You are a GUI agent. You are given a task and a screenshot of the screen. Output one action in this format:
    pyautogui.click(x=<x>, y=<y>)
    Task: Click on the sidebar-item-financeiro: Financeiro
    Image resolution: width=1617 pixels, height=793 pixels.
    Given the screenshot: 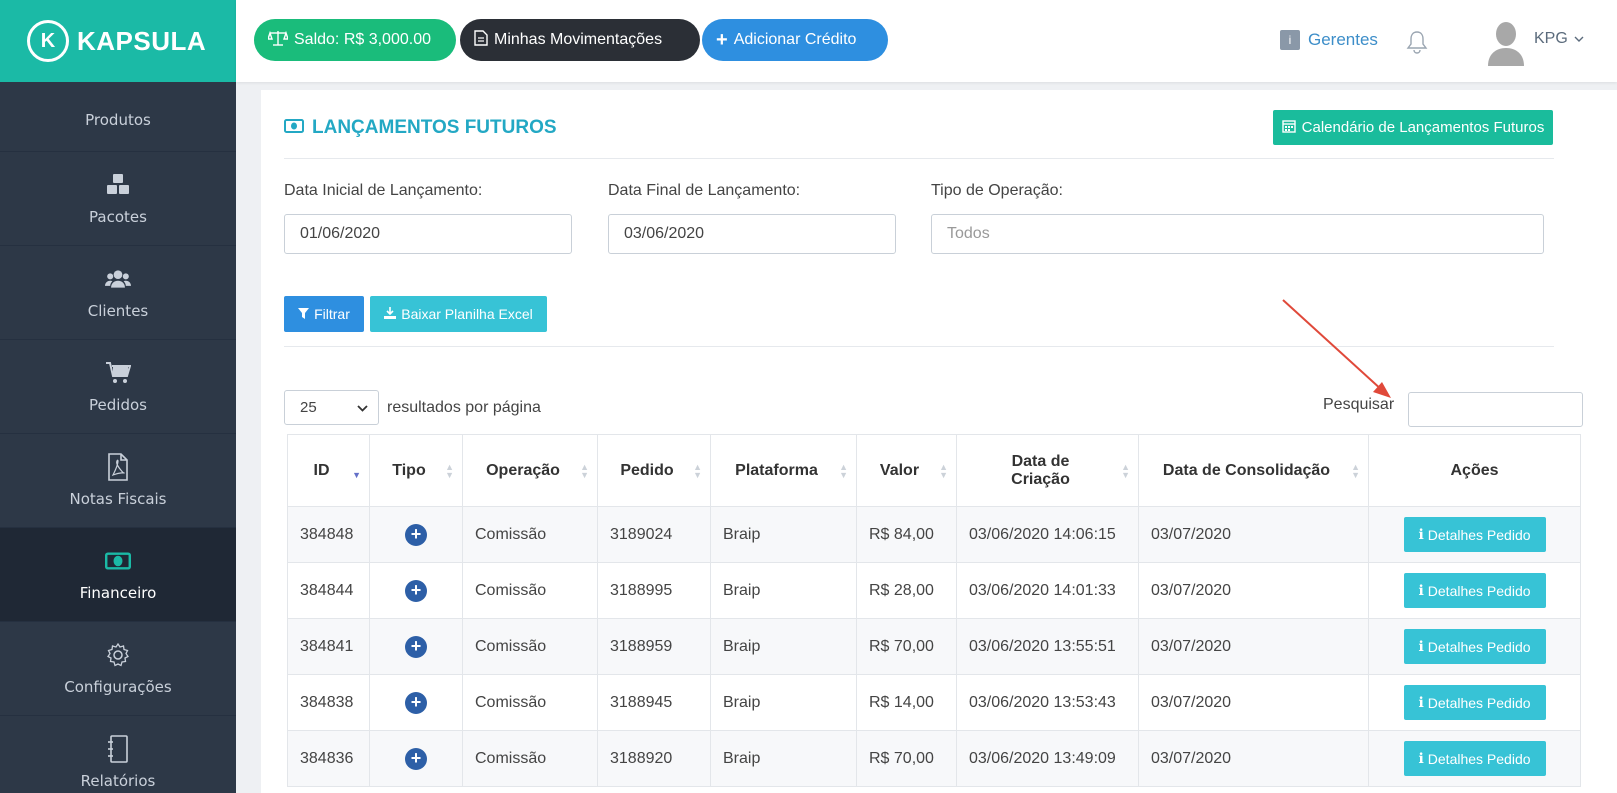 What is the action you would take?
    pyautogui.click(x=118, y=575)
    